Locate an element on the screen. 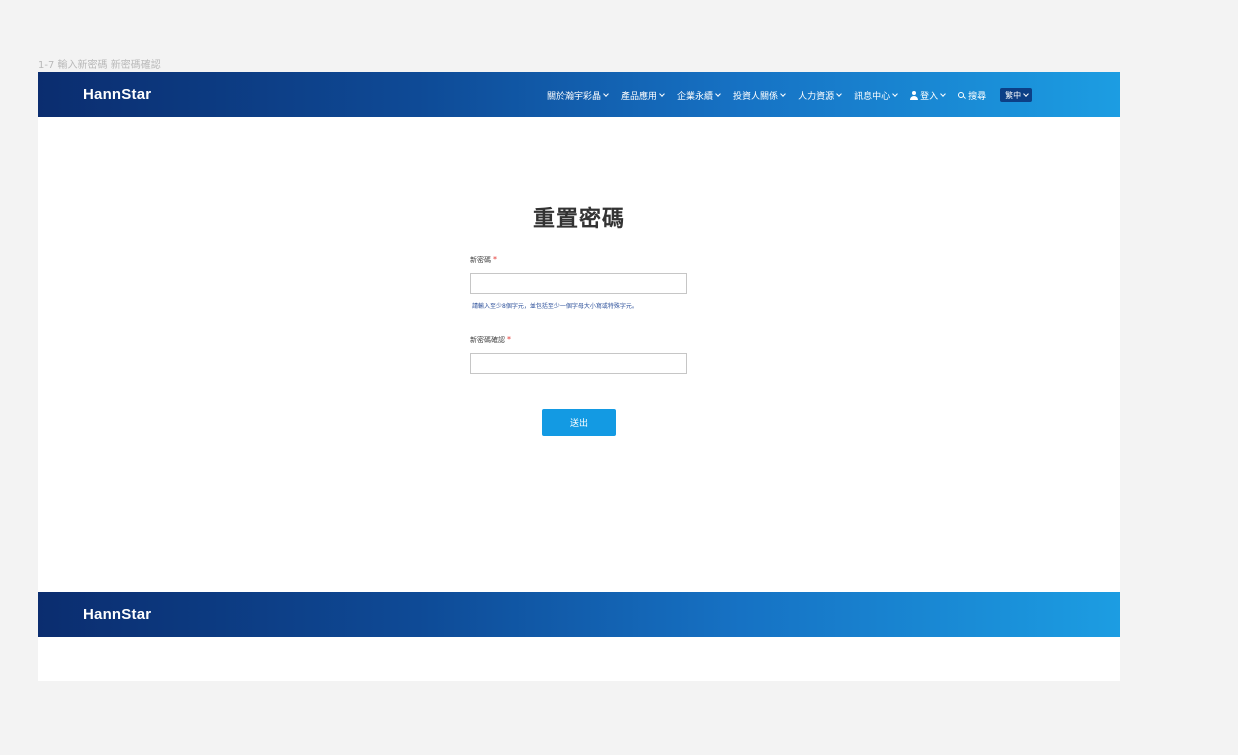  login-label: 登入 is located at coordinates (929, 96).